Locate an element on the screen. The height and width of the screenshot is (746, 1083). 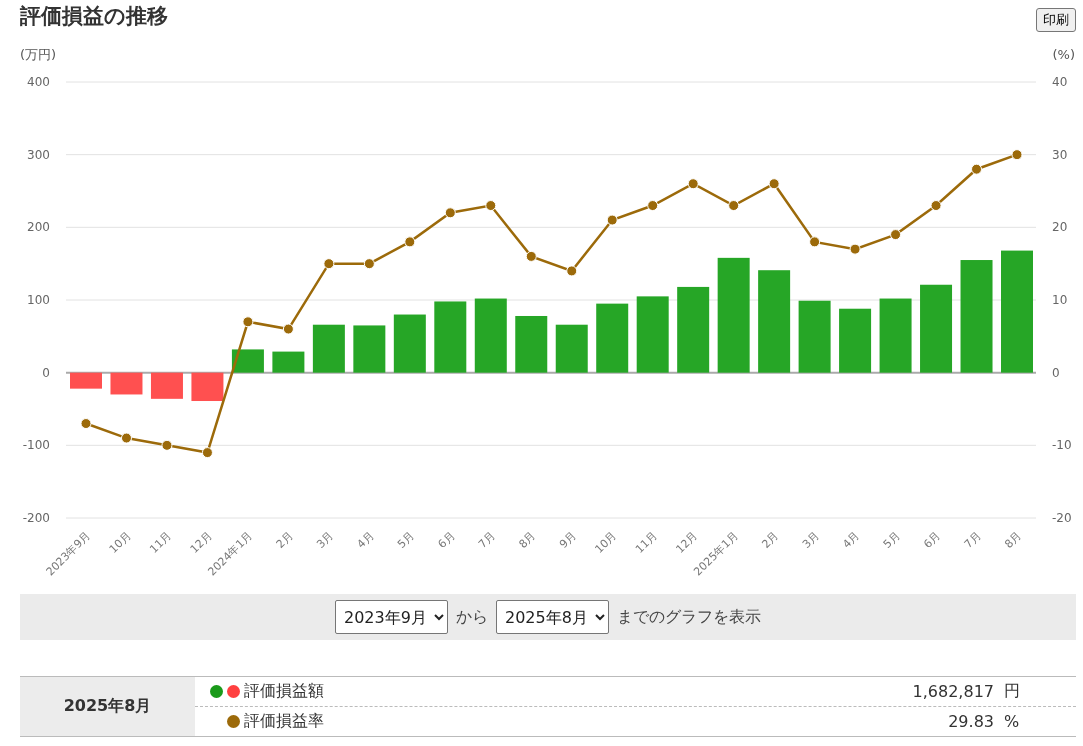
print-button: 印刷 is located at coordinates (1056, 20).